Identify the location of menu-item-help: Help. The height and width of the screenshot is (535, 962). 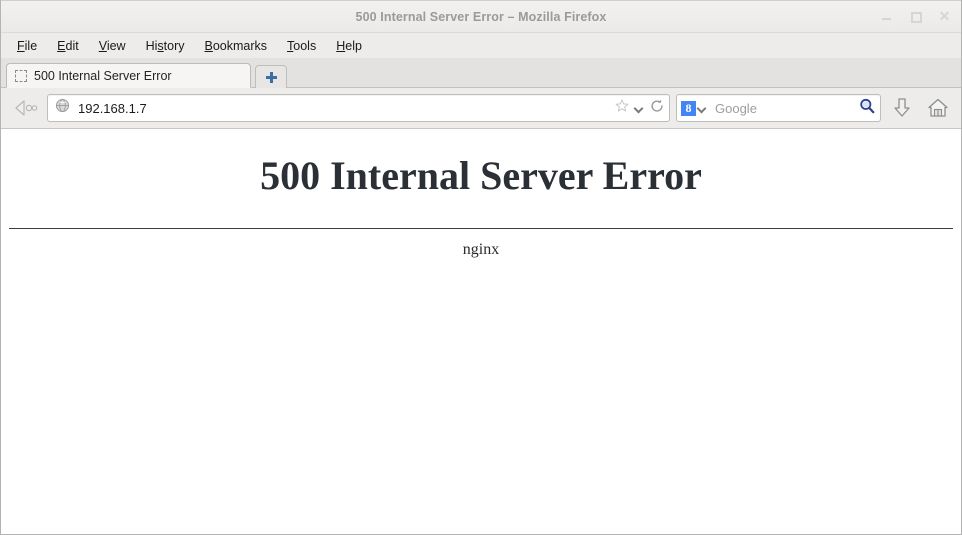
(349, 46).